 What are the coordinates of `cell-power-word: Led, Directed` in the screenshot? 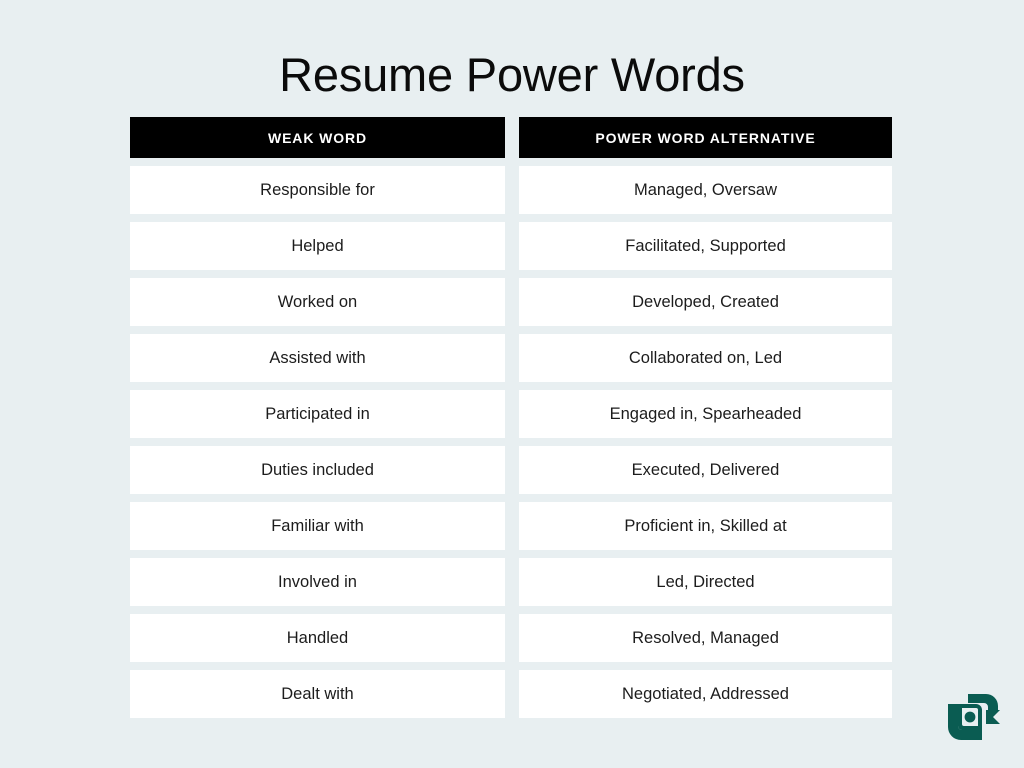 It's located at (705, 581).